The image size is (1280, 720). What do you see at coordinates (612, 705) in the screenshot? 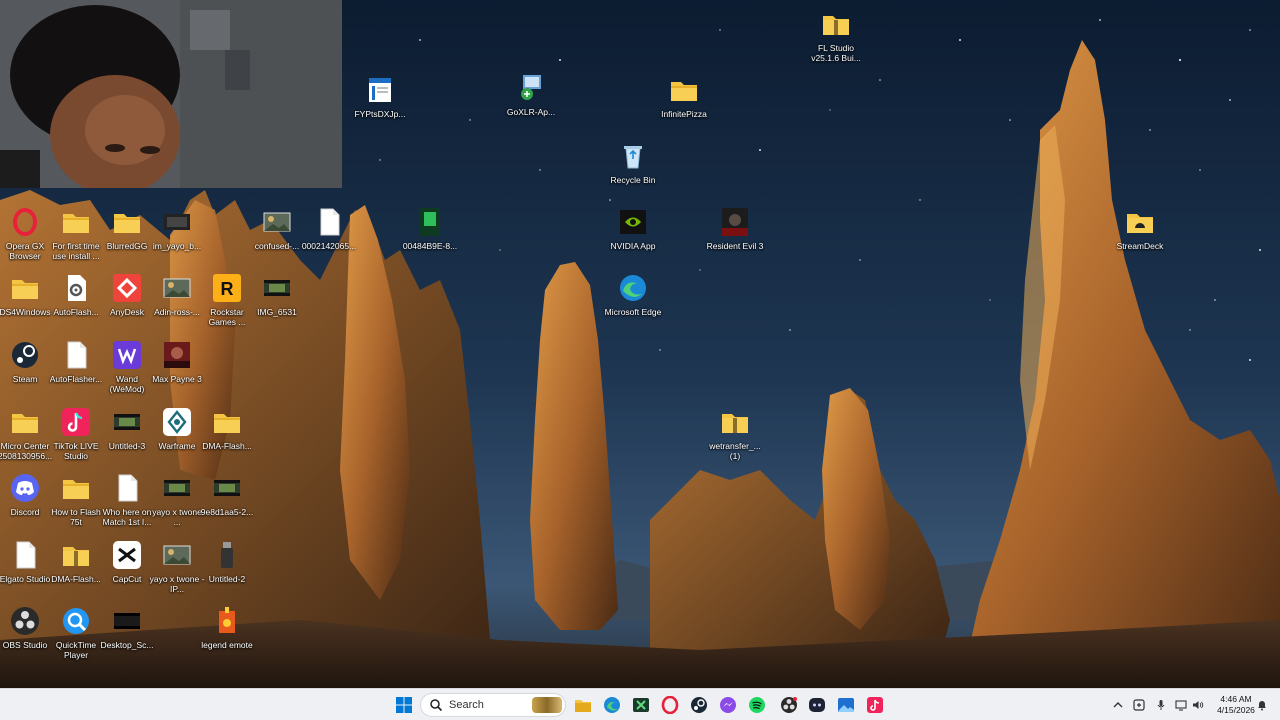
I see `taskbar-edge` at bounding box center [612, 705].